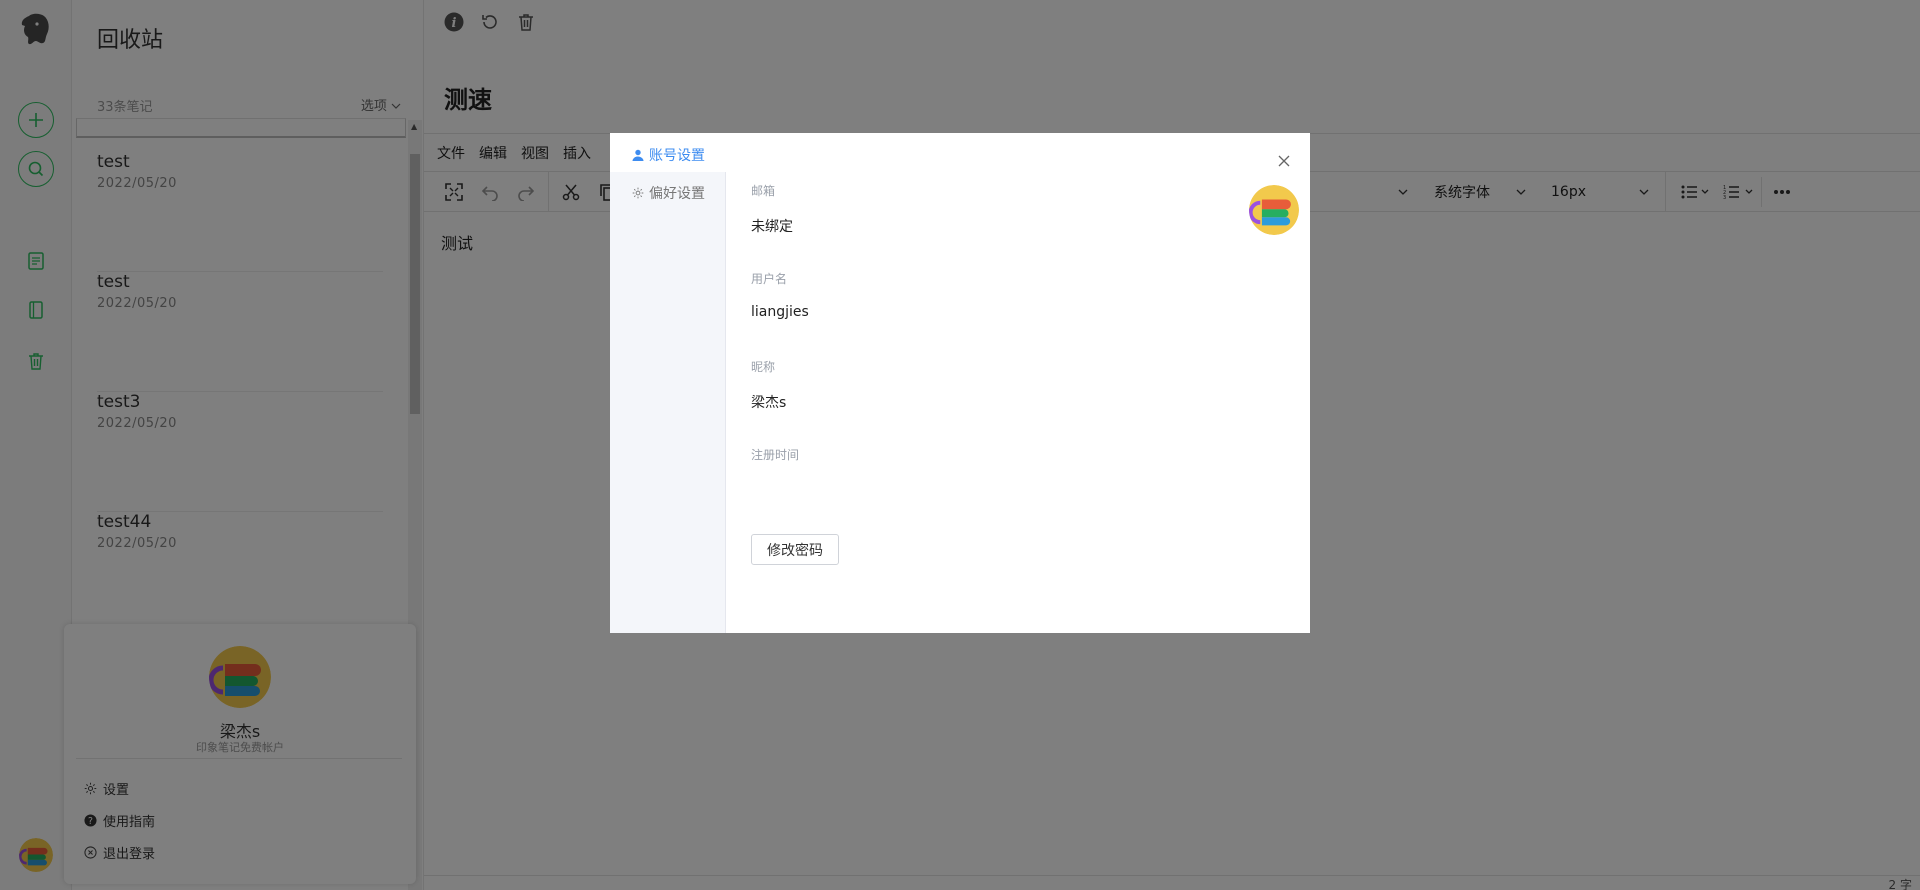  I want to click on tab-label: 账号设置, so click(677, 156).